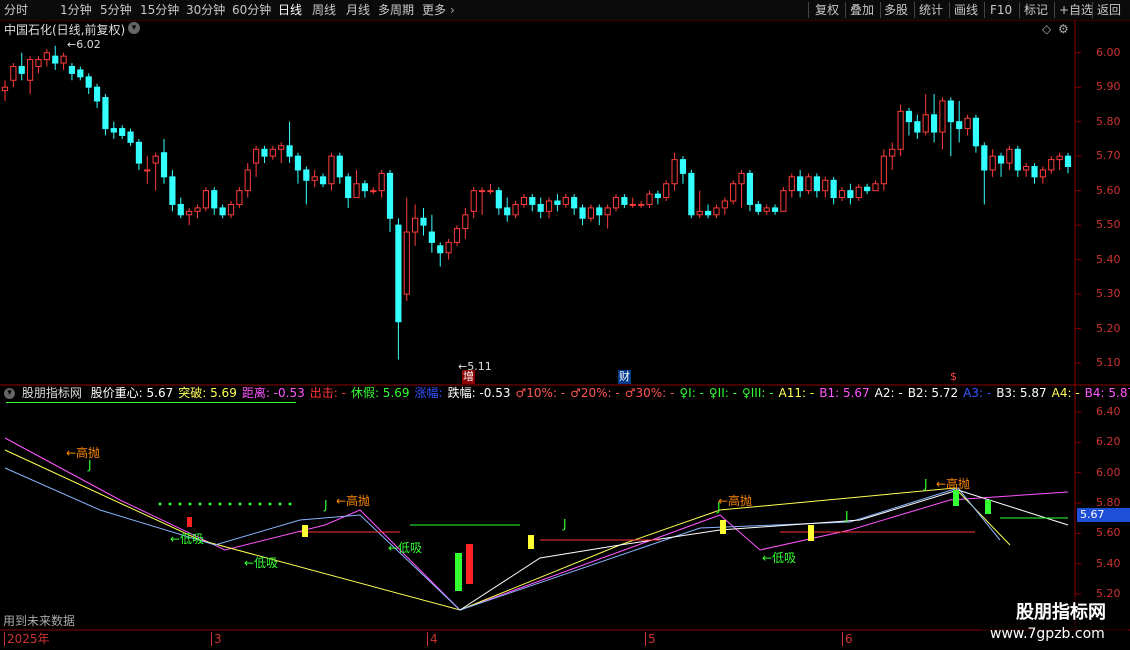  What do you see at coordinates (1001, 10) in the screenshot?
I see `f10-button: F10` at bounding box center [1001, 10].